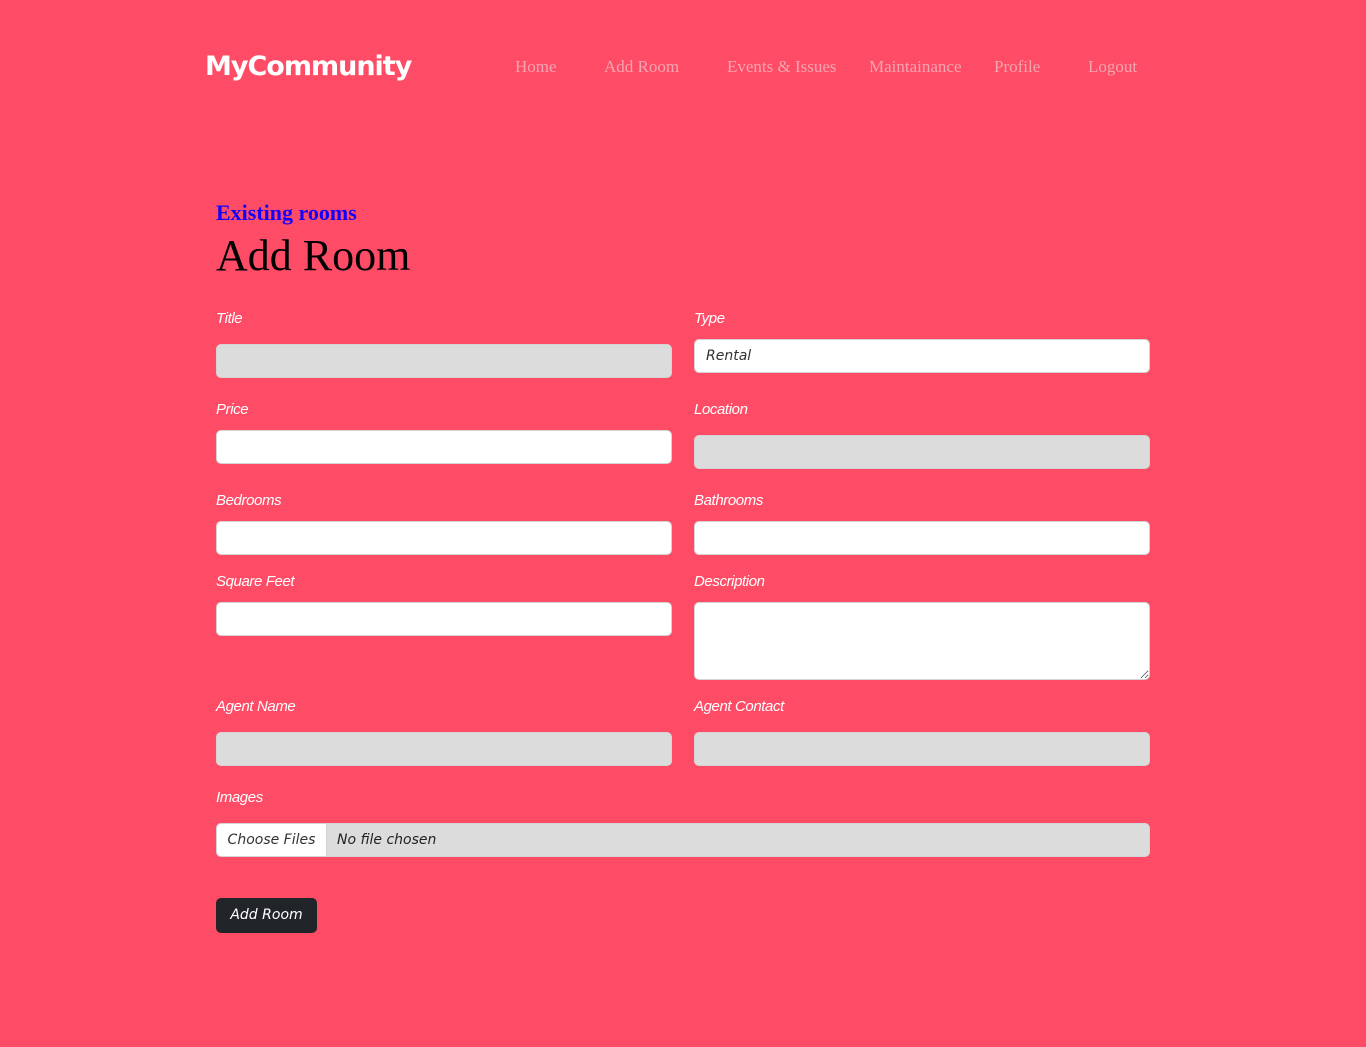  What do you see at coordinates (782, 67) in the screenshot?
I see `nav-events-issues: Events & Issues` at bounding box center [782, 67].